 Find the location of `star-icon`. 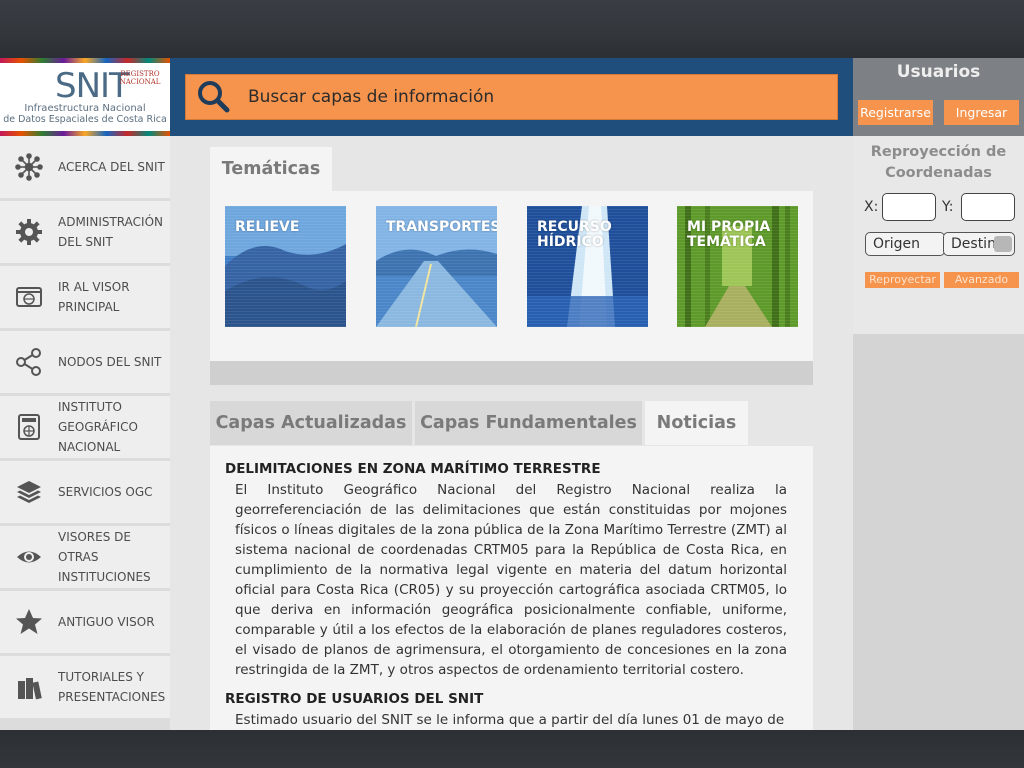

star-icon is located at coordinates (29, 622).